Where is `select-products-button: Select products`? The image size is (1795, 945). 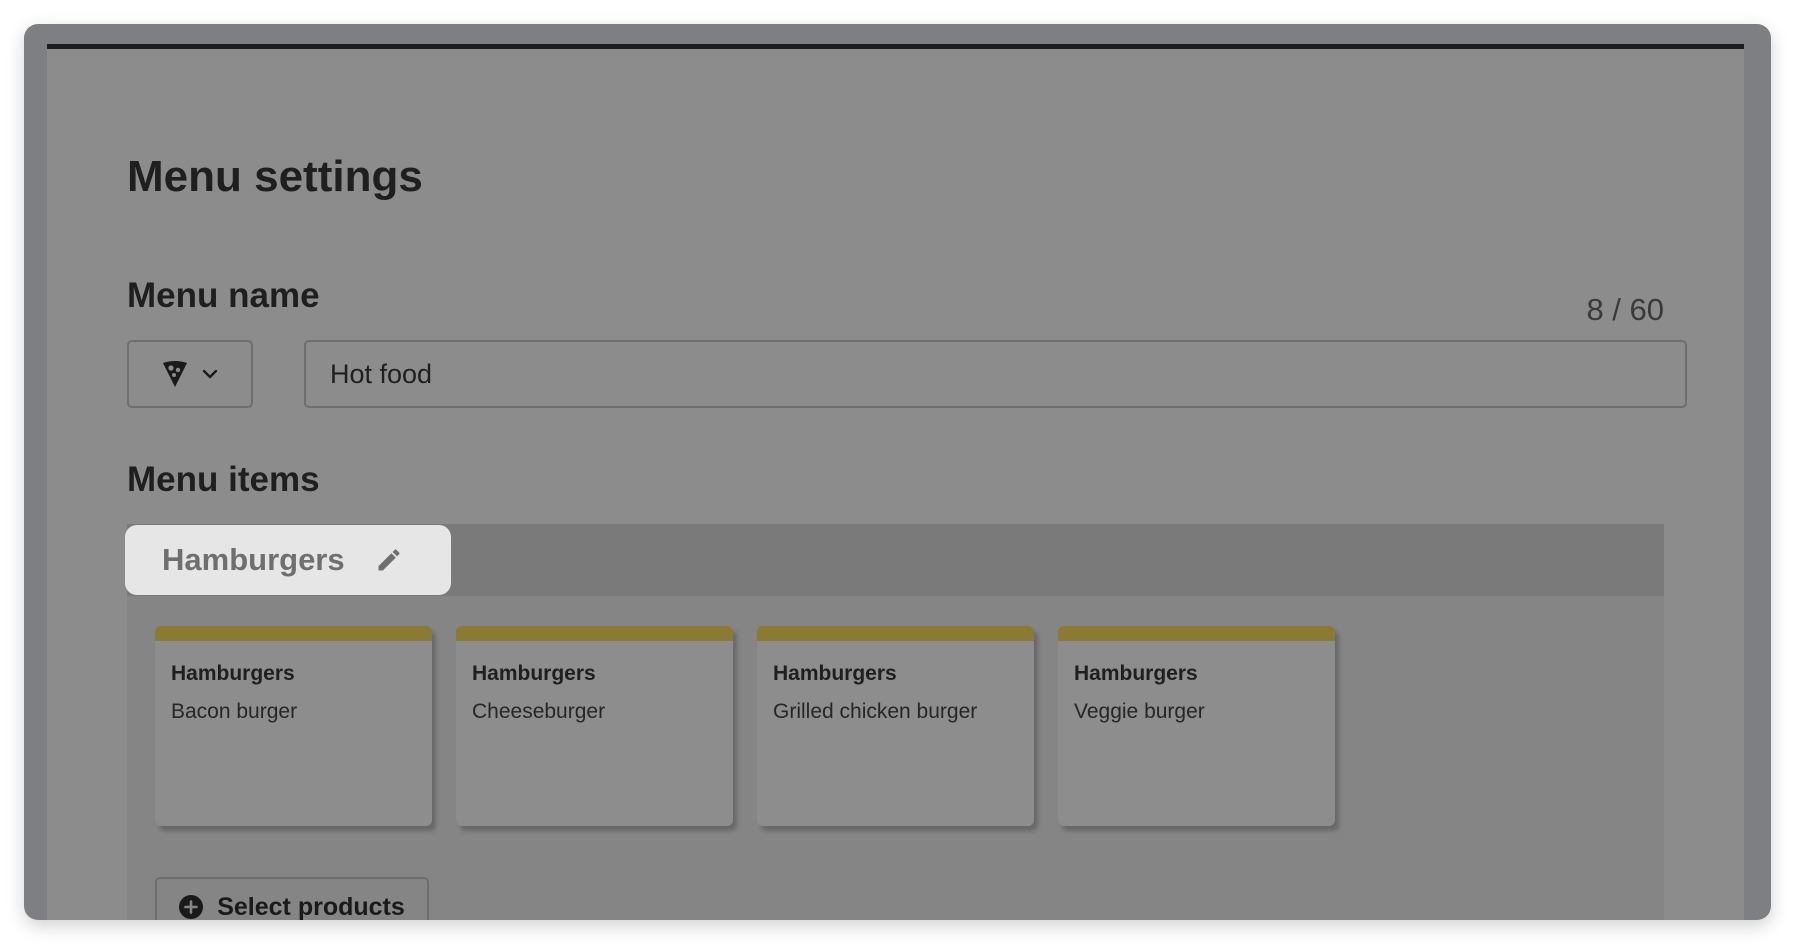
select-products-button: Select products is located at coordinates (292, 898).